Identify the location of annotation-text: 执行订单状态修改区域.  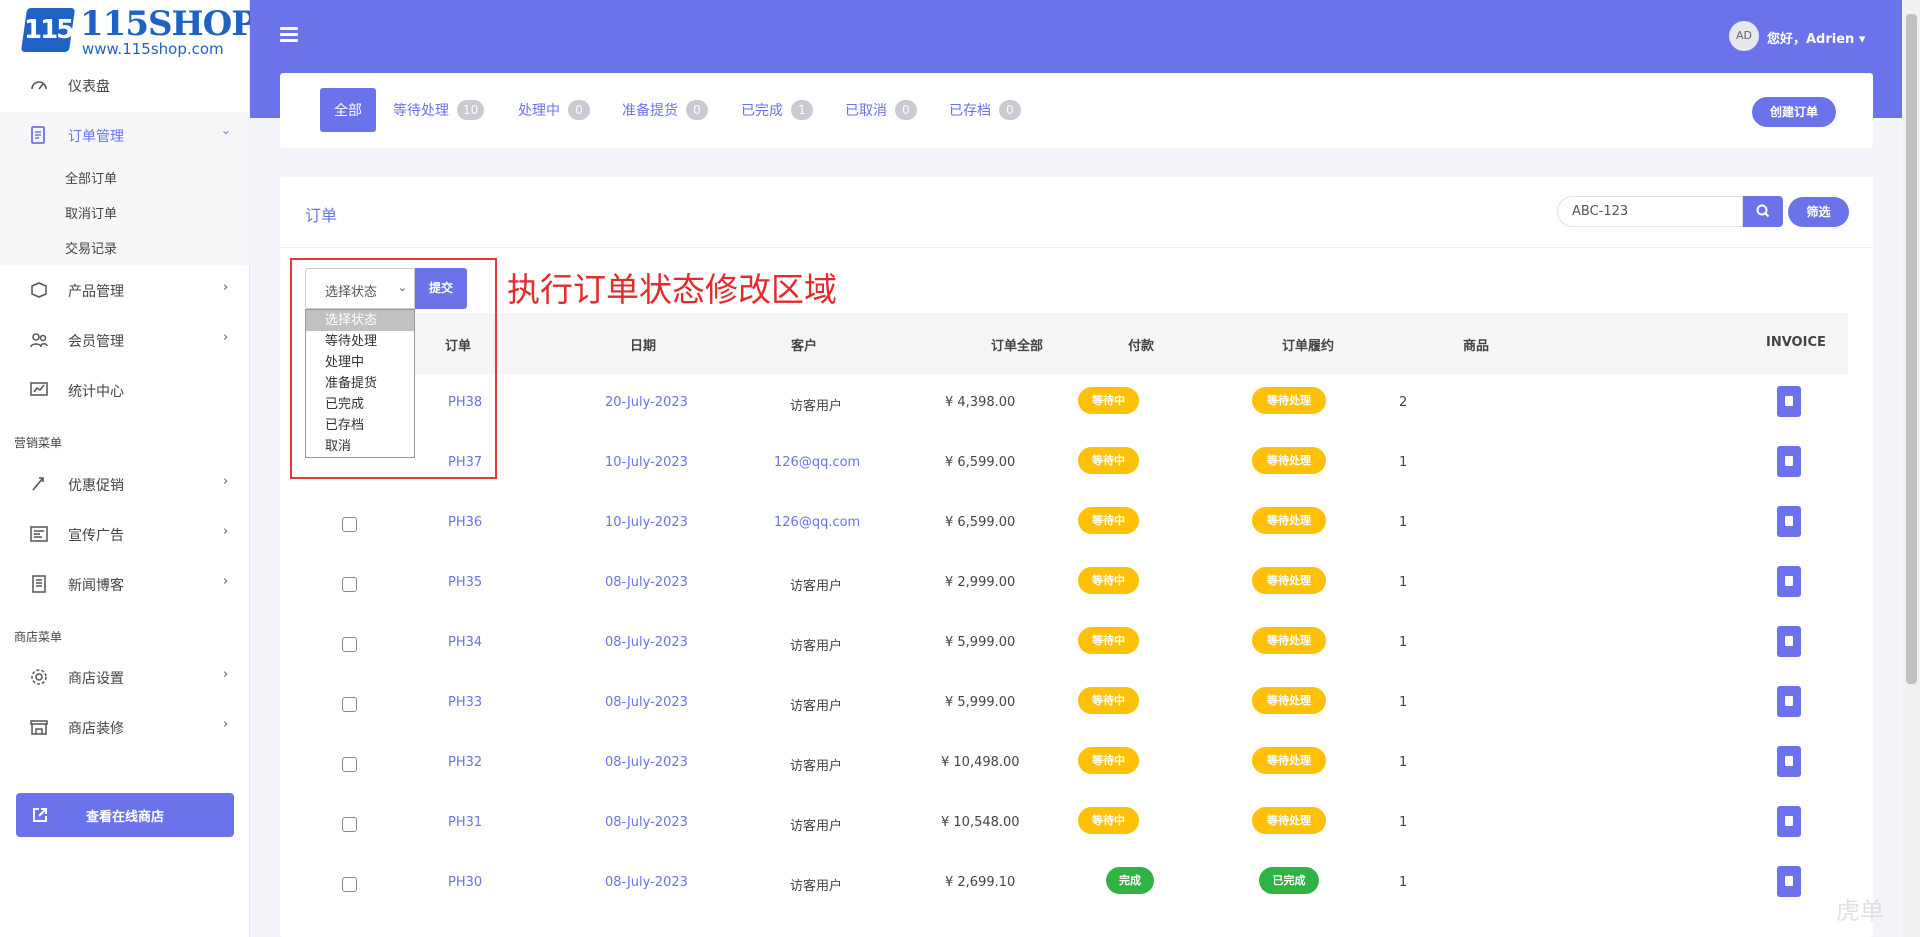
(672, 289).